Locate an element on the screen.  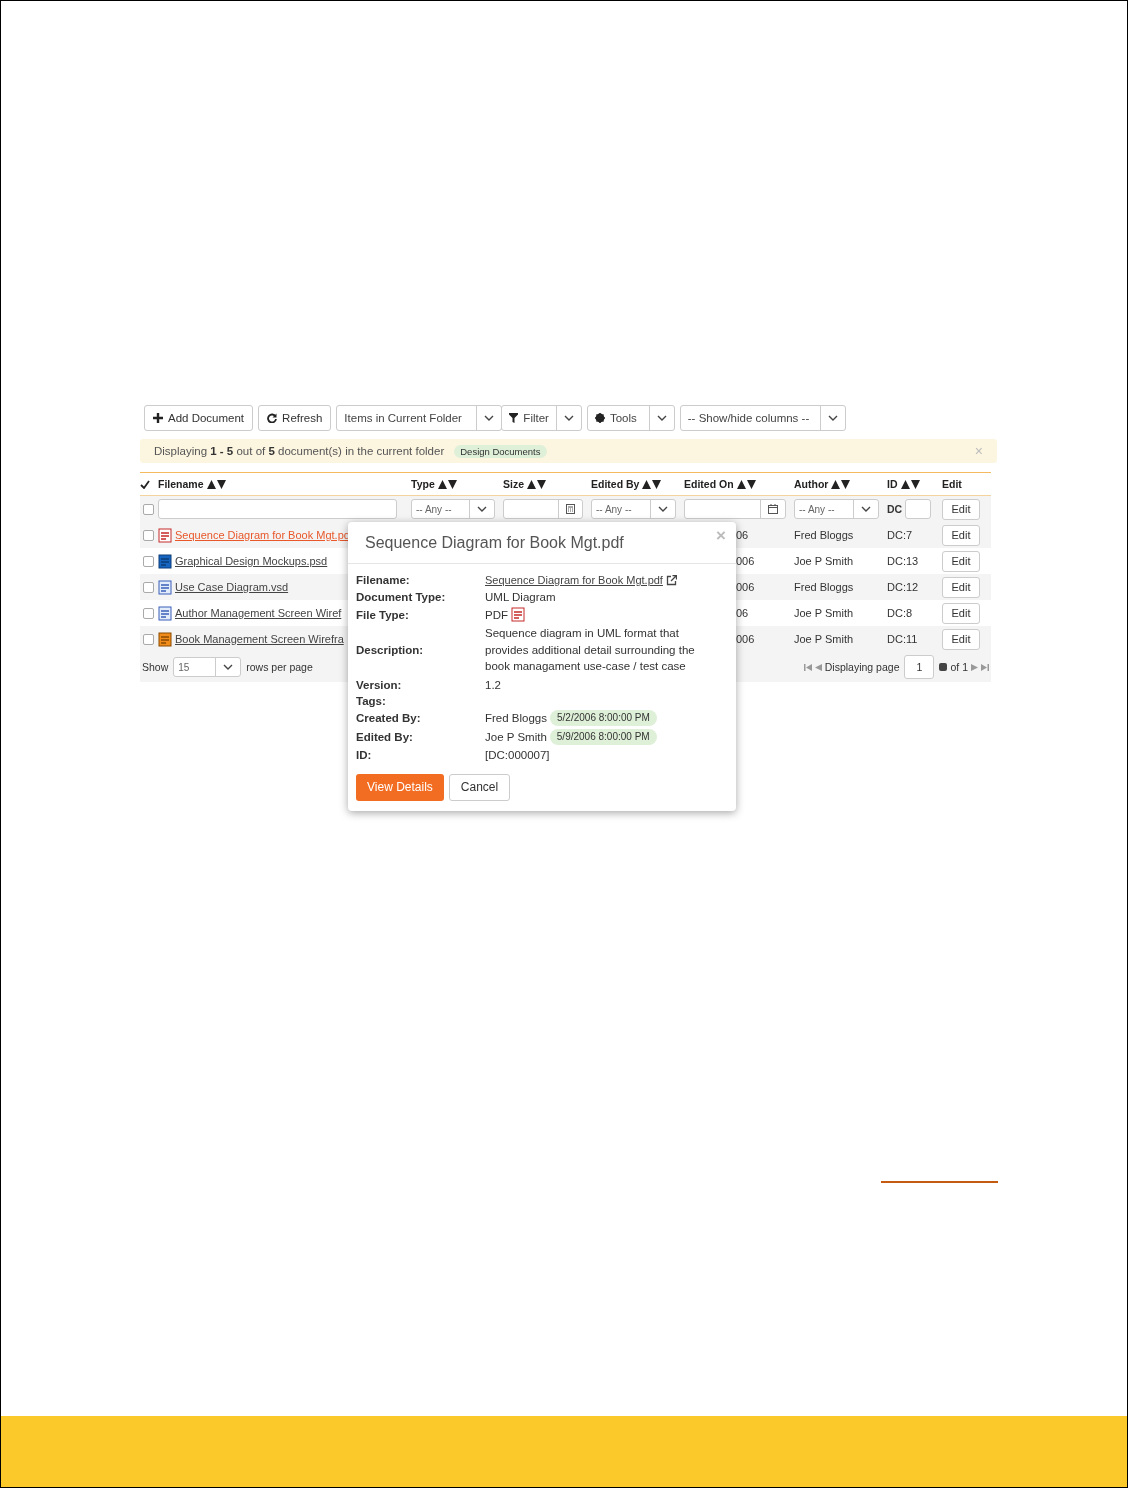
show-label: Show is located at coordinates (155, 667).